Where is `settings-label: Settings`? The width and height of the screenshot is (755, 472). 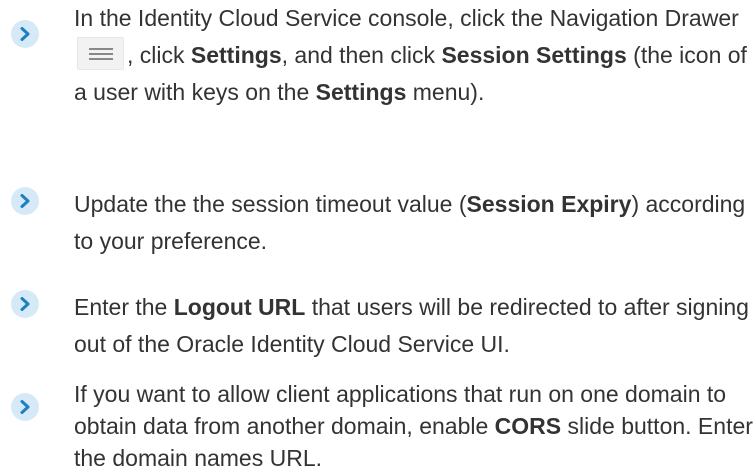 settings-label: Settings is located at coordinates (236, 55).